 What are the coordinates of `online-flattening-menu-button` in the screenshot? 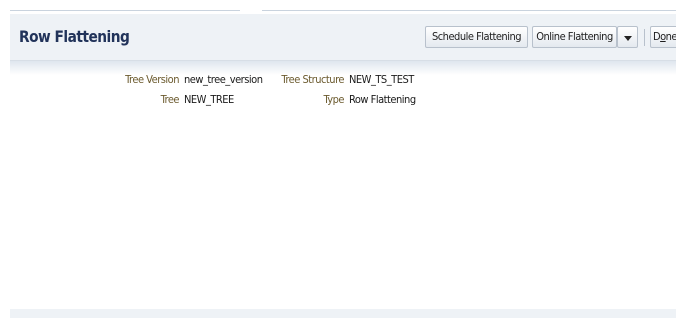 It's located at (627, 37).